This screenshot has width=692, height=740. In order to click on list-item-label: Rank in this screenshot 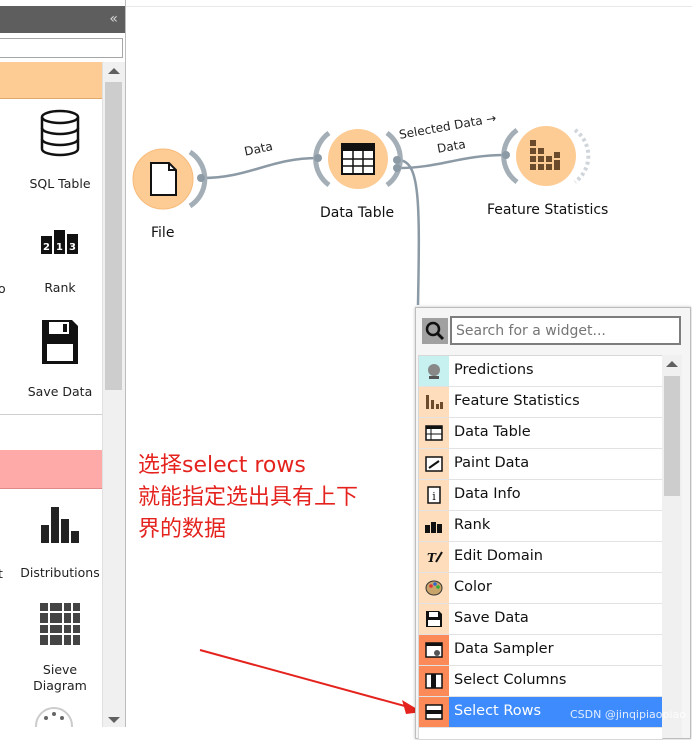, I will do `click(472, 525)`.